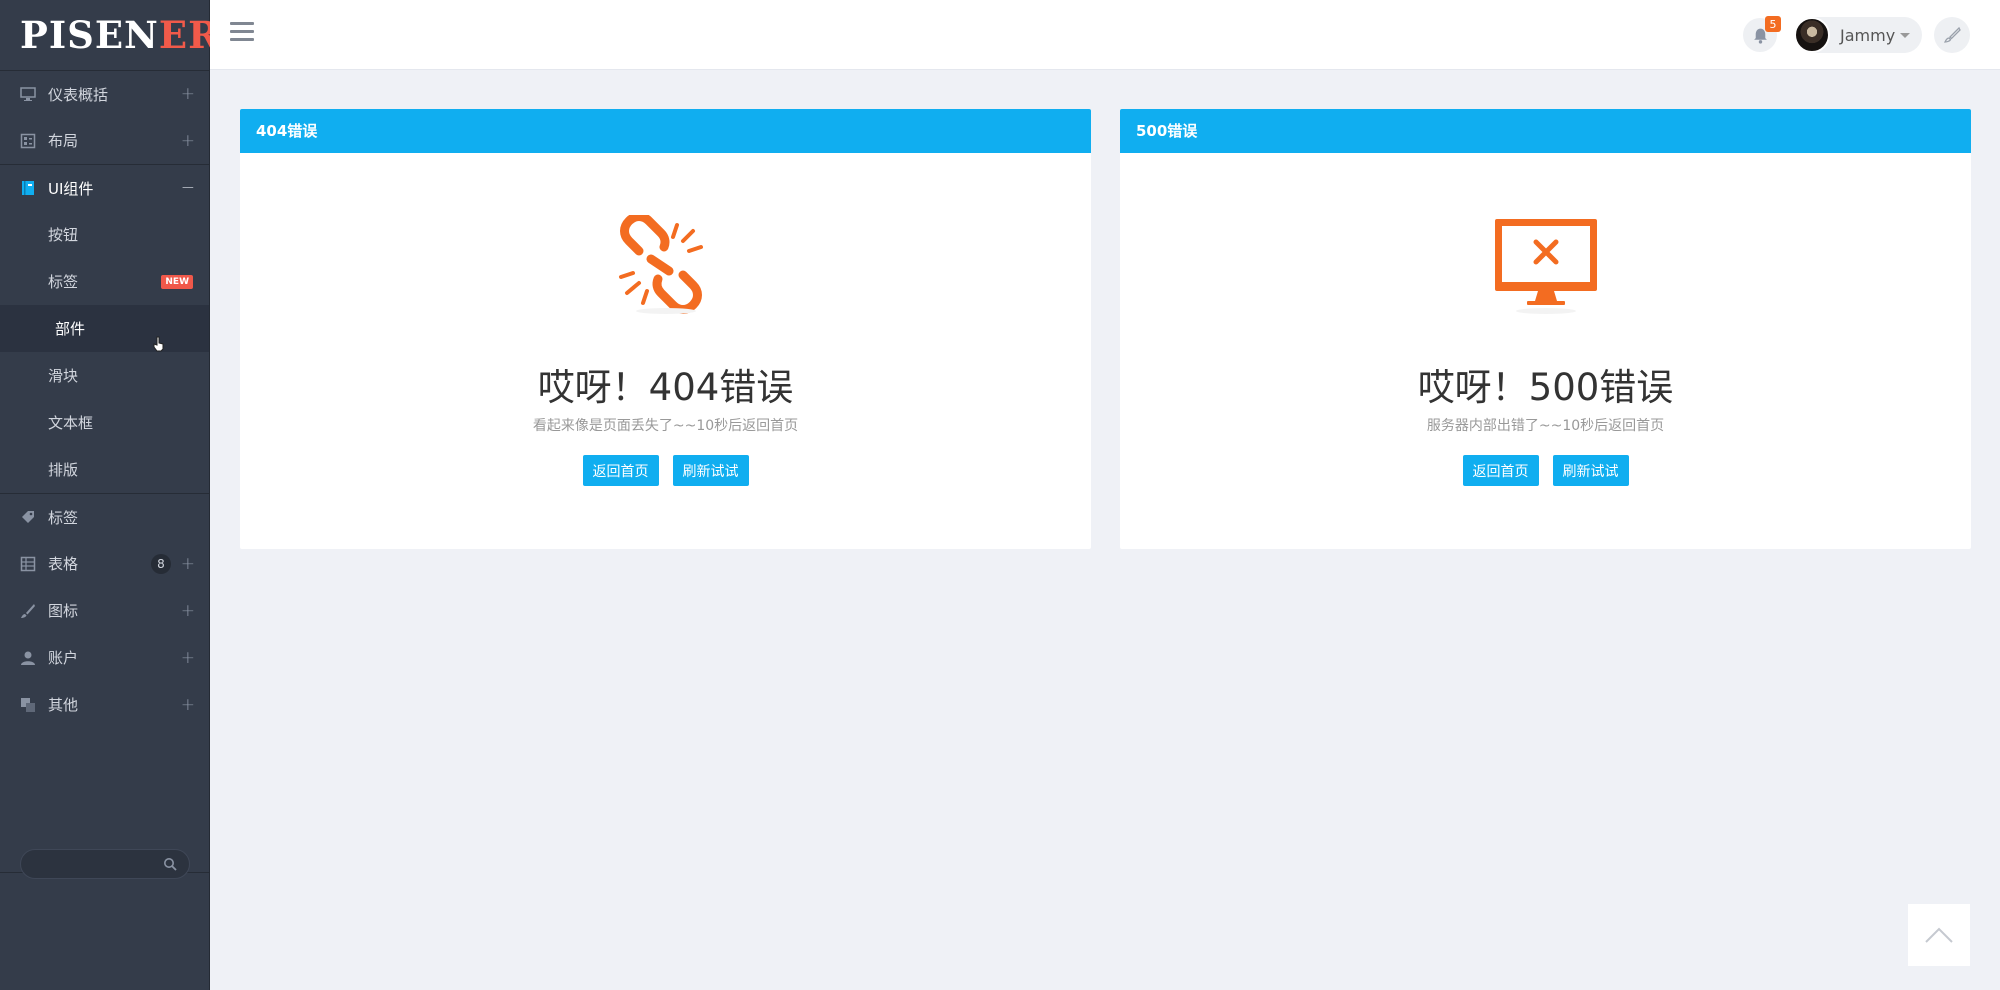 The width and height of the screenshot is (2000, 990). What do you see at coordinates (1868, 35) in the screenshot?
I see `user-name: Jammy` at bounding box center [1868, 35].